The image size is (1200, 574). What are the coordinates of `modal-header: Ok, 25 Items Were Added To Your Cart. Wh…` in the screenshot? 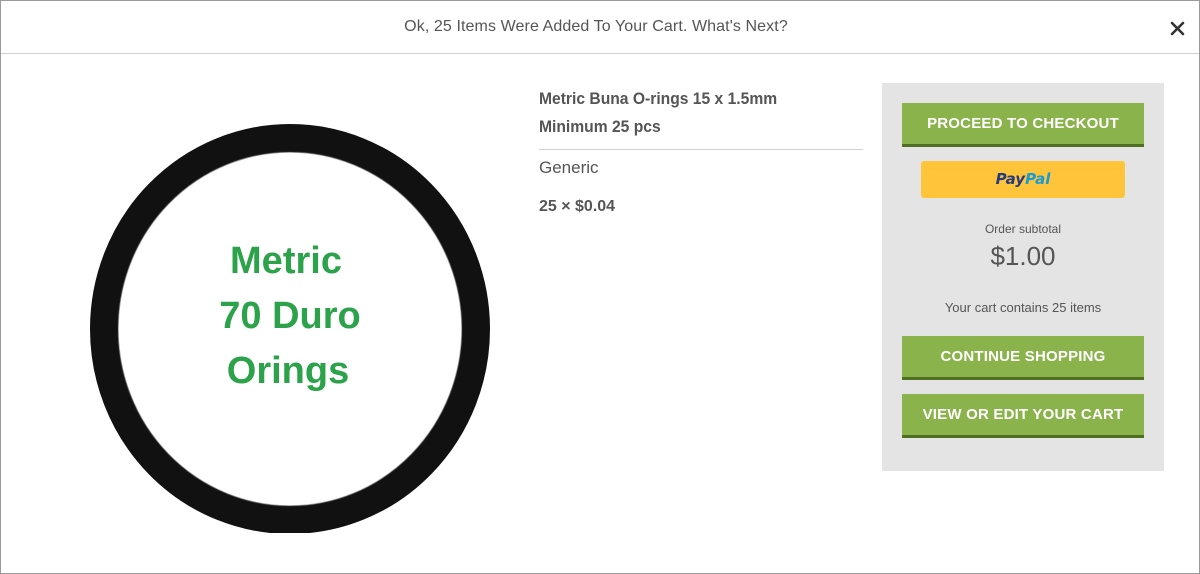 It's located at (600, 27).